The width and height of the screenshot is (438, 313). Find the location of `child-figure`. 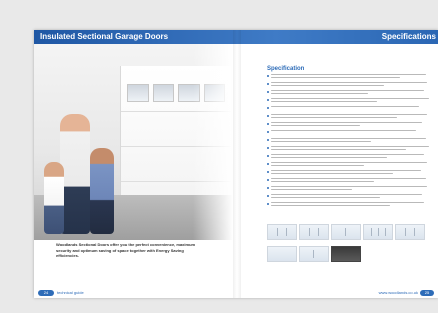

child-figure is located at coordinates (102, 191).